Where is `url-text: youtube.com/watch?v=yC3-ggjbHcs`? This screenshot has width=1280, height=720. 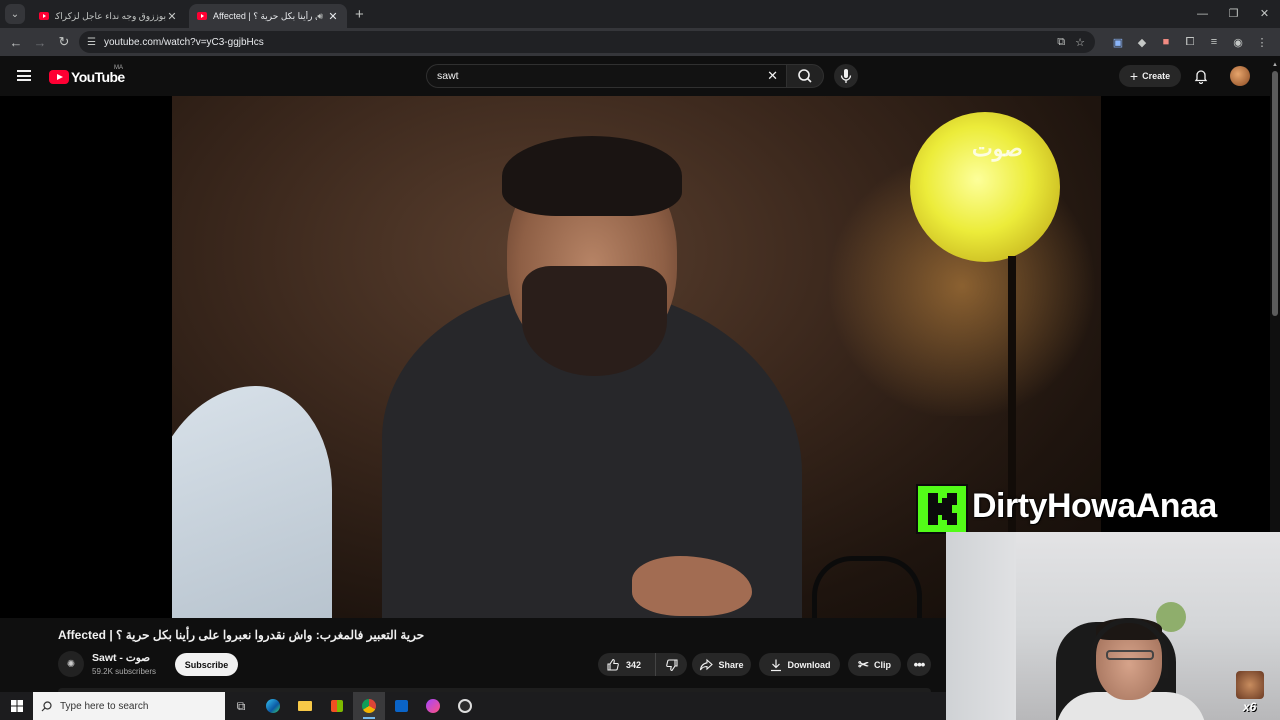
url-text: youtube.com/watch?v=yC3-ggjbHcs is located at coordinates (183, 42).